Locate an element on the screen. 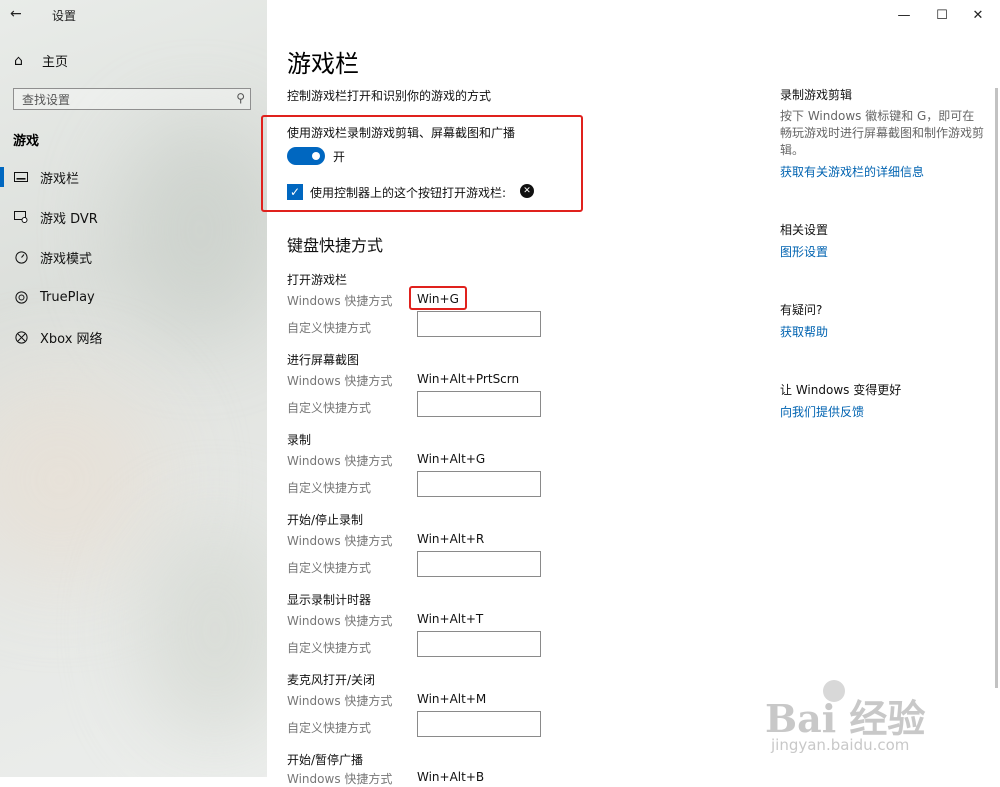 The width and height of the screenshot is (1000, 787). windows-shortcut-value: Win+Alt+B is located at coordinates (451, 777).